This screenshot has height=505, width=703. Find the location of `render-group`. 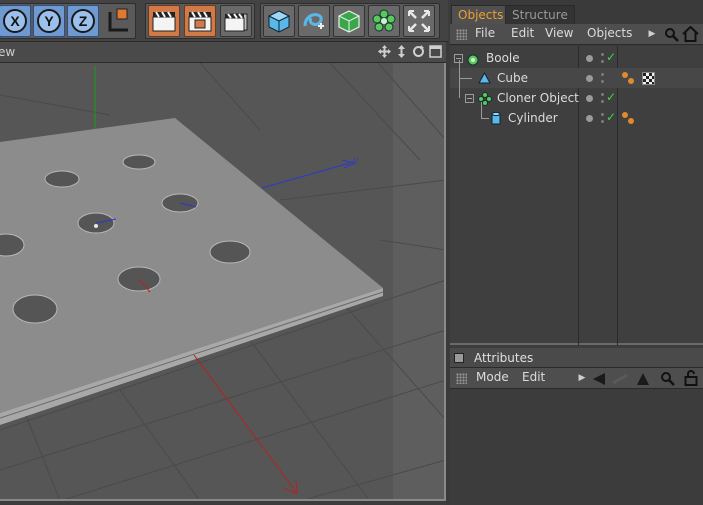

render-group is located at coordinates (200, 21).